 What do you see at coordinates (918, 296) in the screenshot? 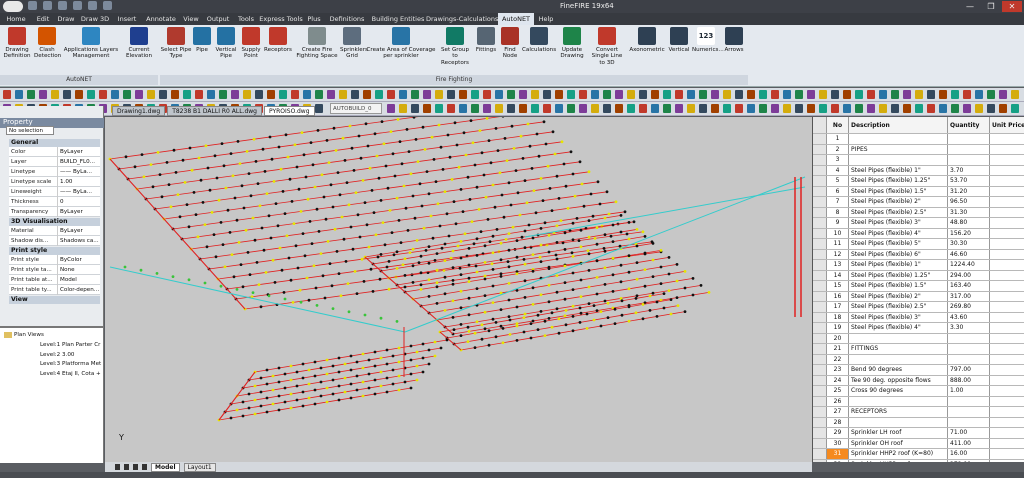
I see `table-row: 16 Steel Pipes (flexible) 2" 317.00` at bounding box center [918, 296].